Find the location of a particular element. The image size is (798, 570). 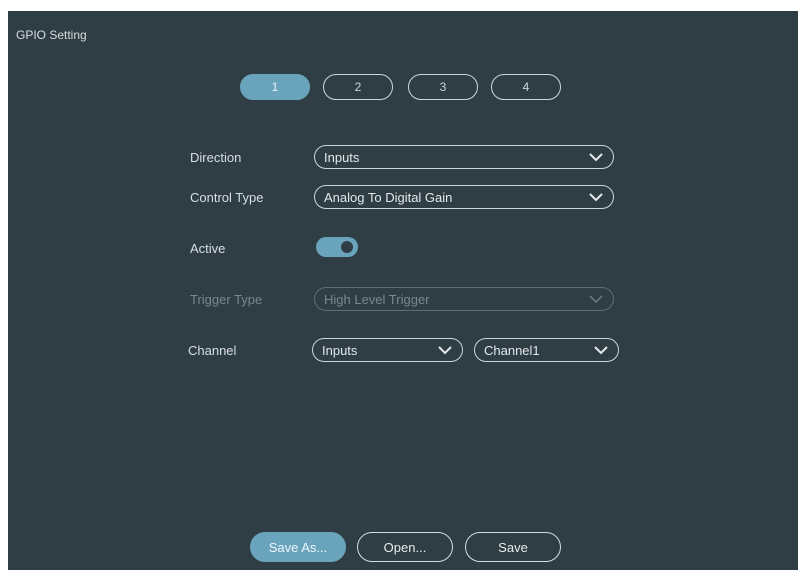

control-type-label: Control Type is located at coordinates (227, 197).